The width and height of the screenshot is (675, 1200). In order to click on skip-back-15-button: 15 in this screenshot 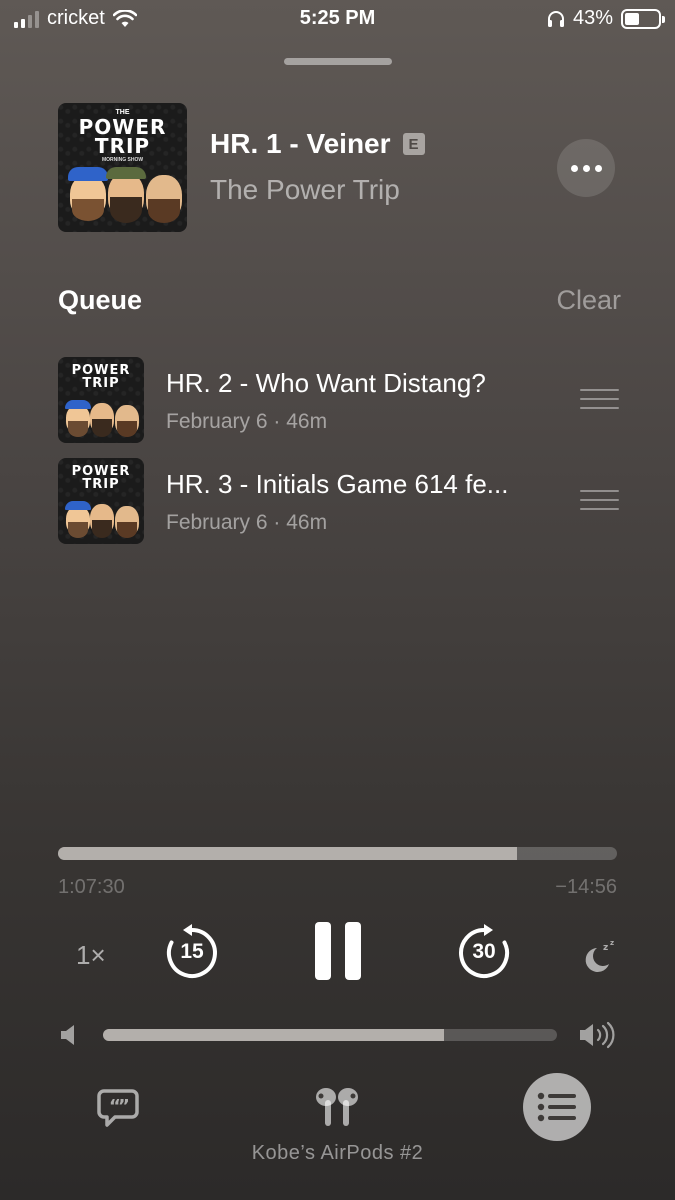, I will do `click(192, 953)`.